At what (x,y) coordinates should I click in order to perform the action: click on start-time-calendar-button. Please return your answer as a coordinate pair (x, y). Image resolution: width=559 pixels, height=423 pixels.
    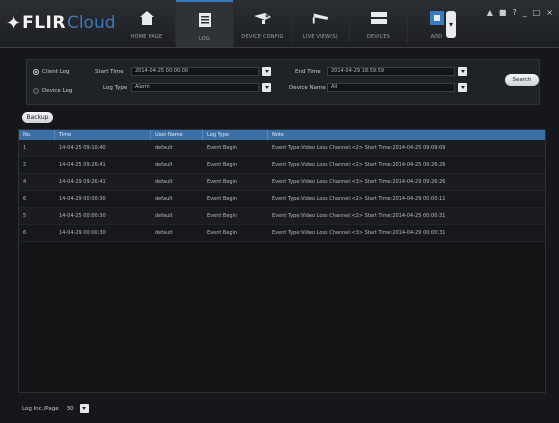
    Looking at the image, I should click on (266, 71).